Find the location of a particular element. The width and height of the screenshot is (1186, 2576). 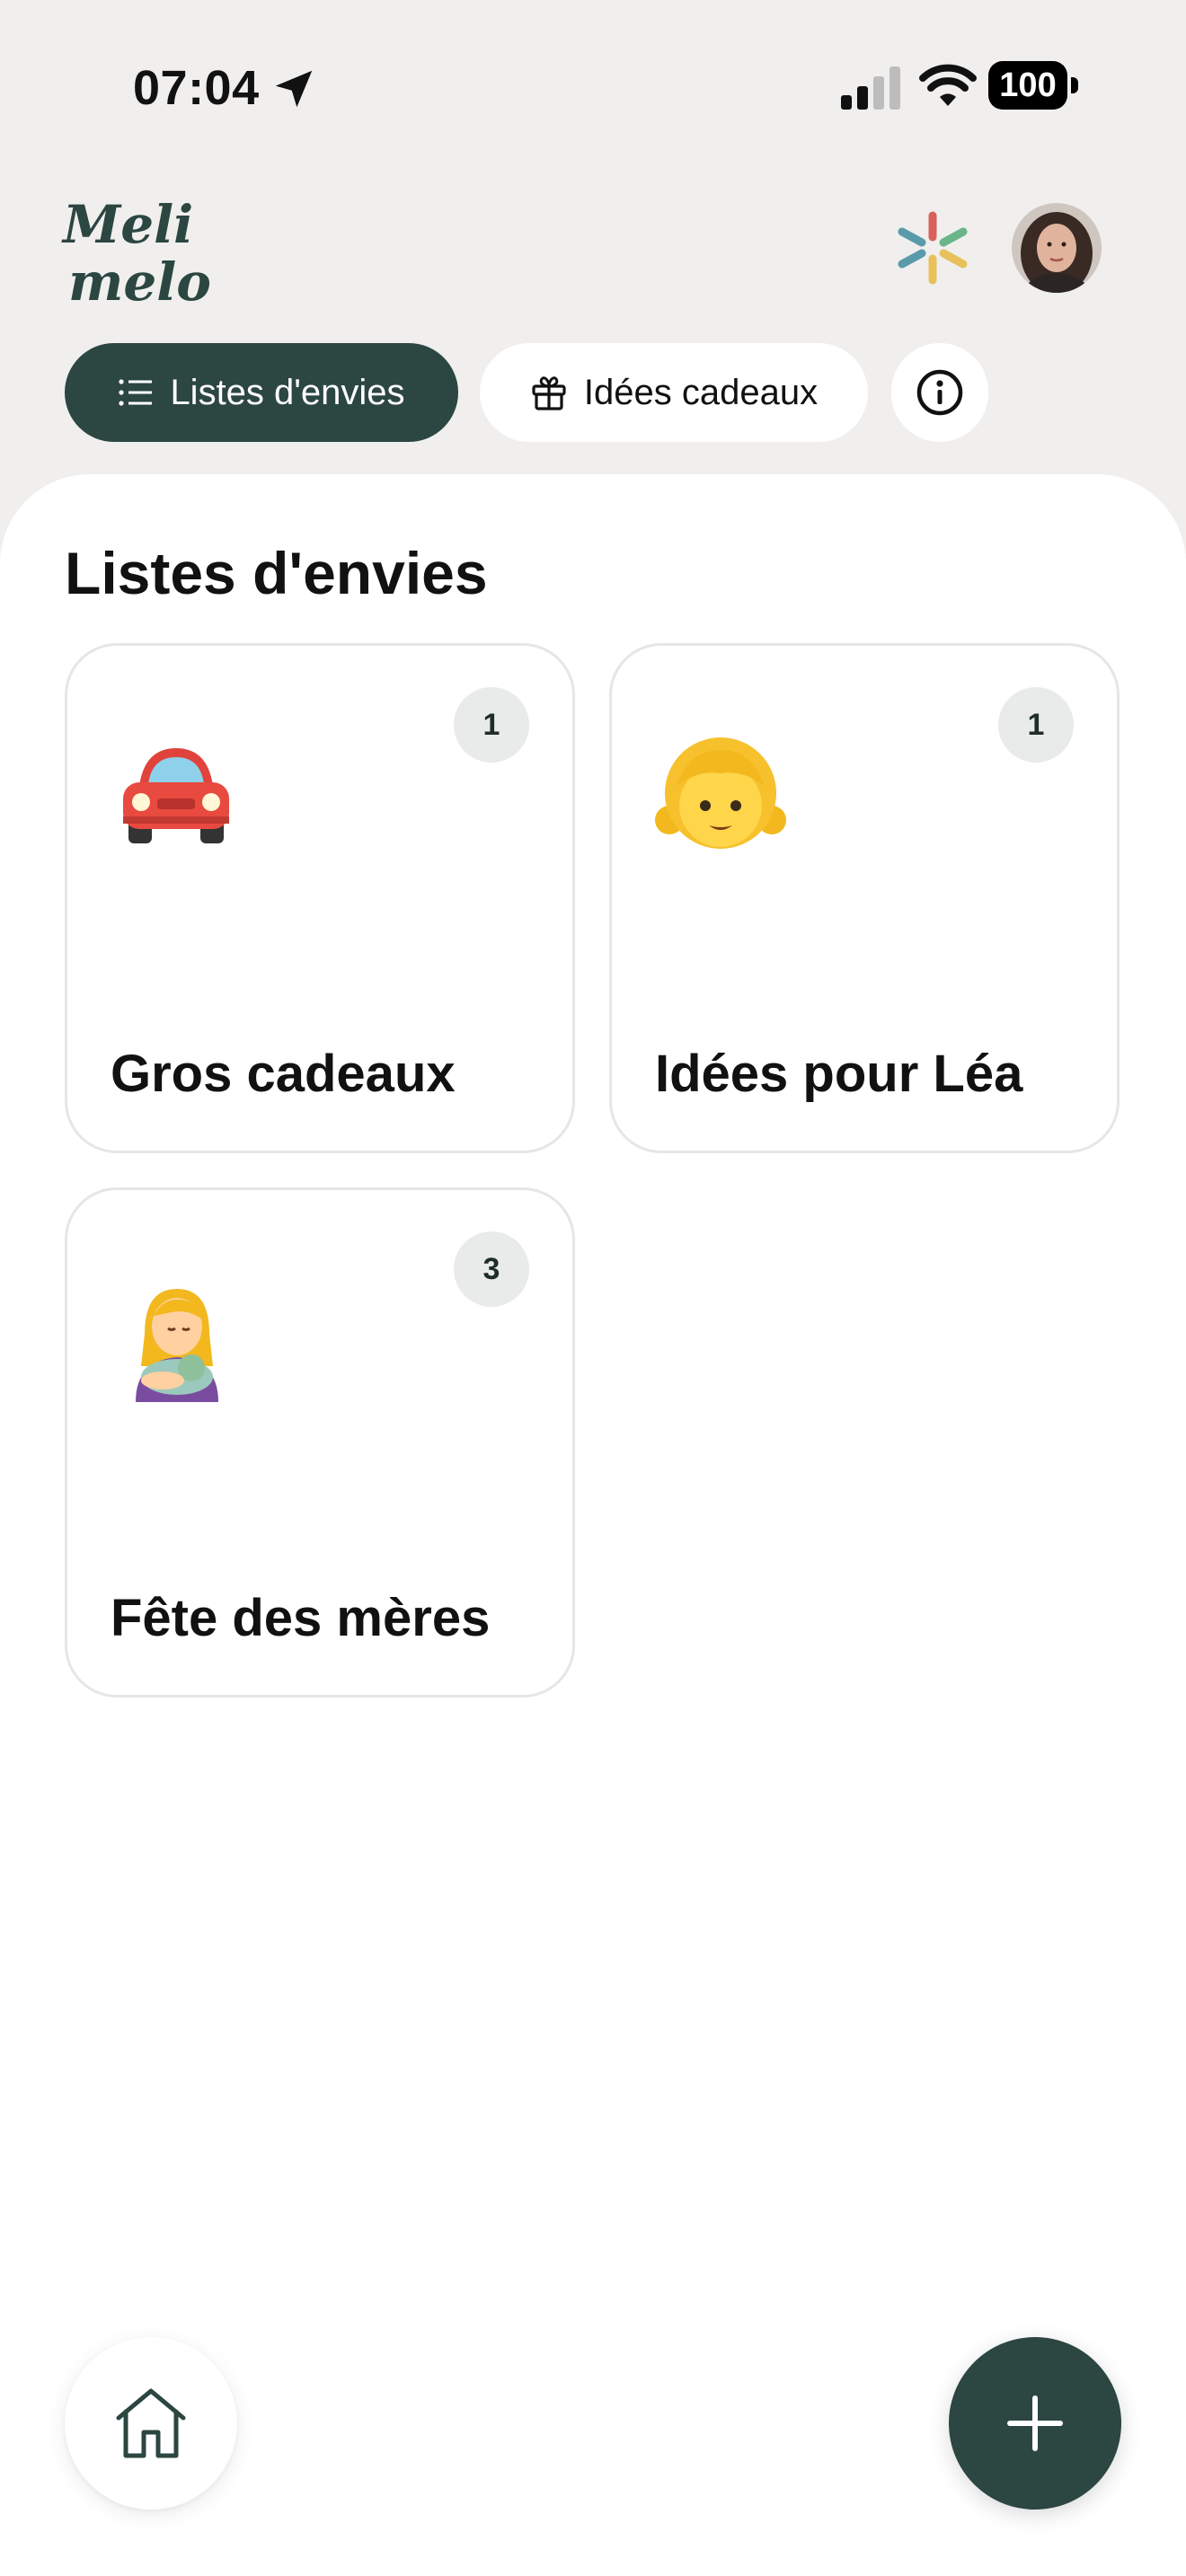

wifi-icon is located at coordinates (948, 85).